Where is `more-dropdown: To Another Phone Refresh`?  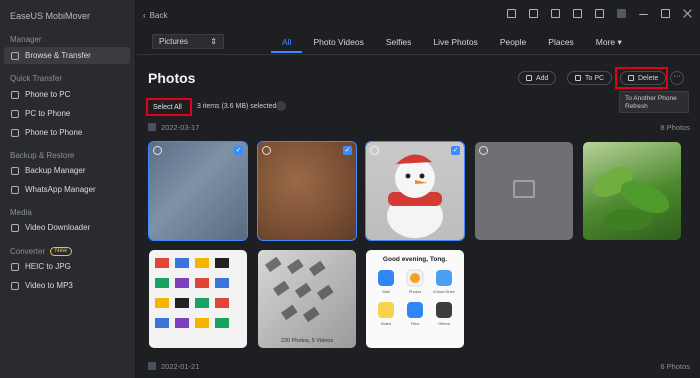
more-dropdown: To Another Phone Refresh is located at coordinates (654, 102).